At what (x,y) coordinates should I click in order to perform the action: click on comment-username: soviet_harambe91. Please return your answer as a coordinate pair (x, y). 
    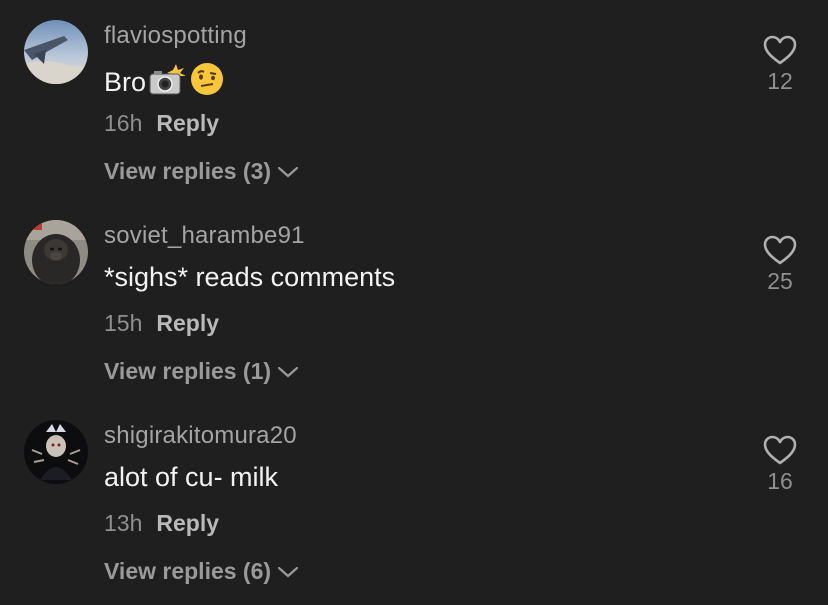
    Looking at the image, I should click on (204, 236).